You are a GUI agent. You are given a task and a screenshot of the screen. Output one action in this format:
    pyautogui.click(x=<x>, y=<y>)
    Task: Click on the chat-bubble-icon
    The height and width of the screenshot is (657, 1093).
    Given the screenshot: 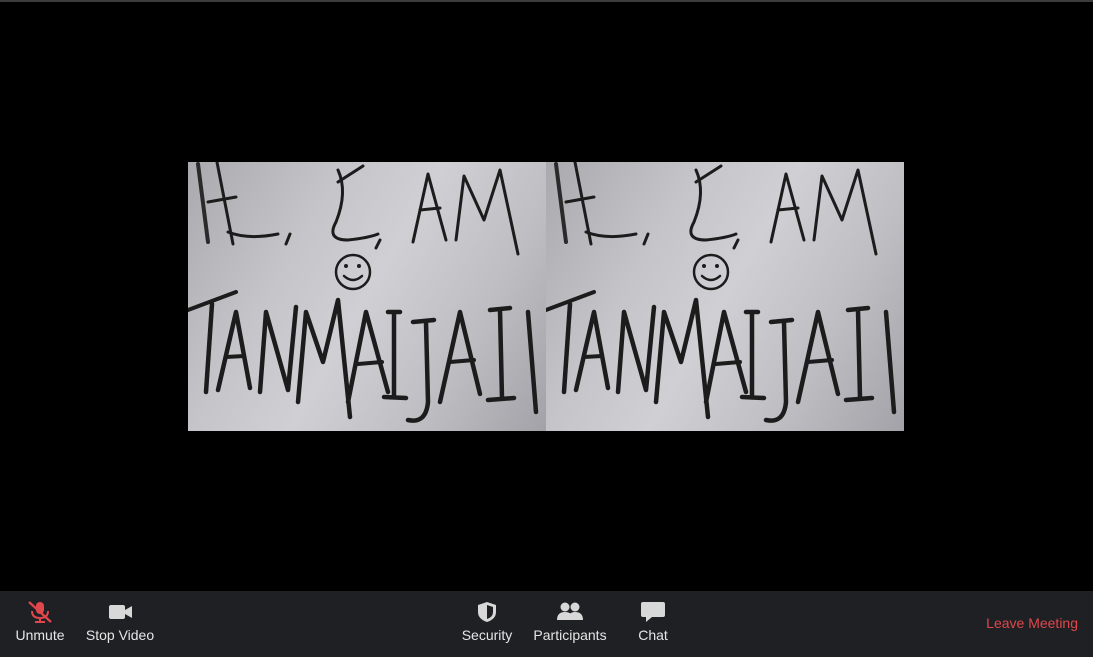 What is the action you would take?
    pyautogui.click(x=653, y=612)
    